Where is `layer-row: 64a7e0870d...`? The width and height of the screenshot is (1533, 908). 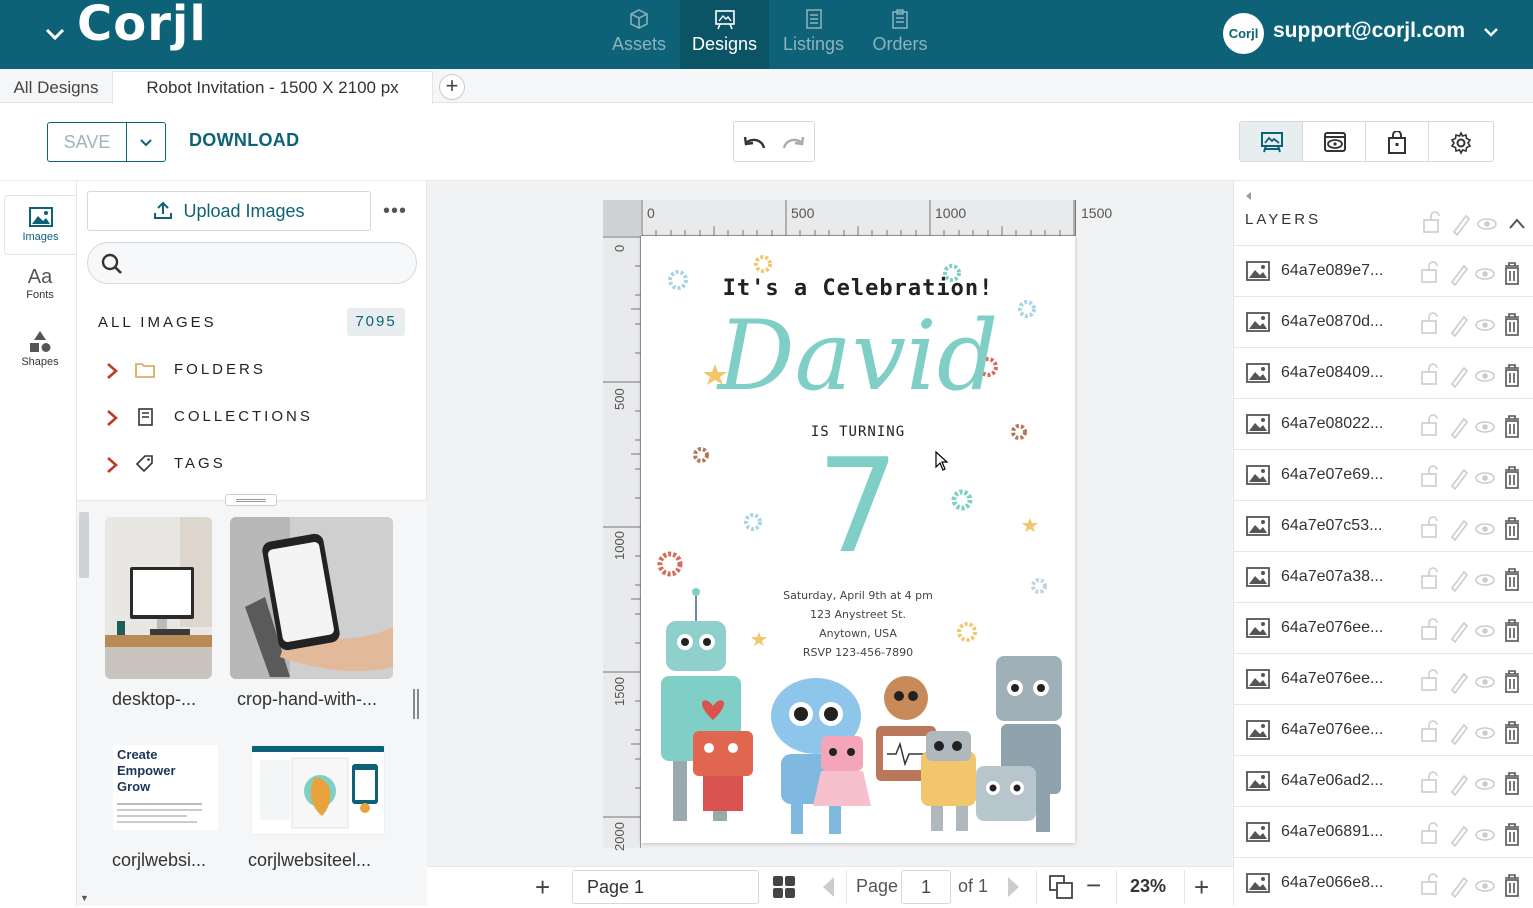
layer-row: 64a7e0870d... is located at coordinates (1383, 321).